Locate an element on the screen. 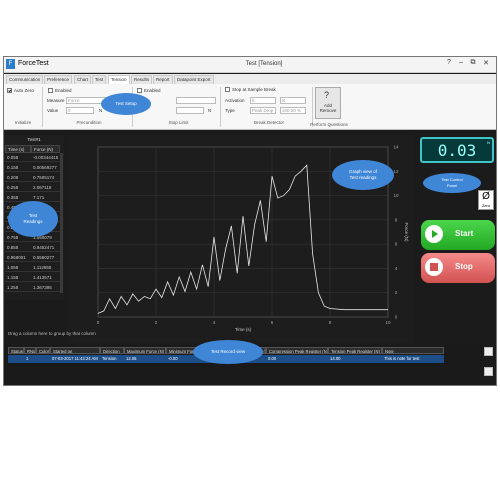  tab-preference: Preference is located at coordinates (58, 79).